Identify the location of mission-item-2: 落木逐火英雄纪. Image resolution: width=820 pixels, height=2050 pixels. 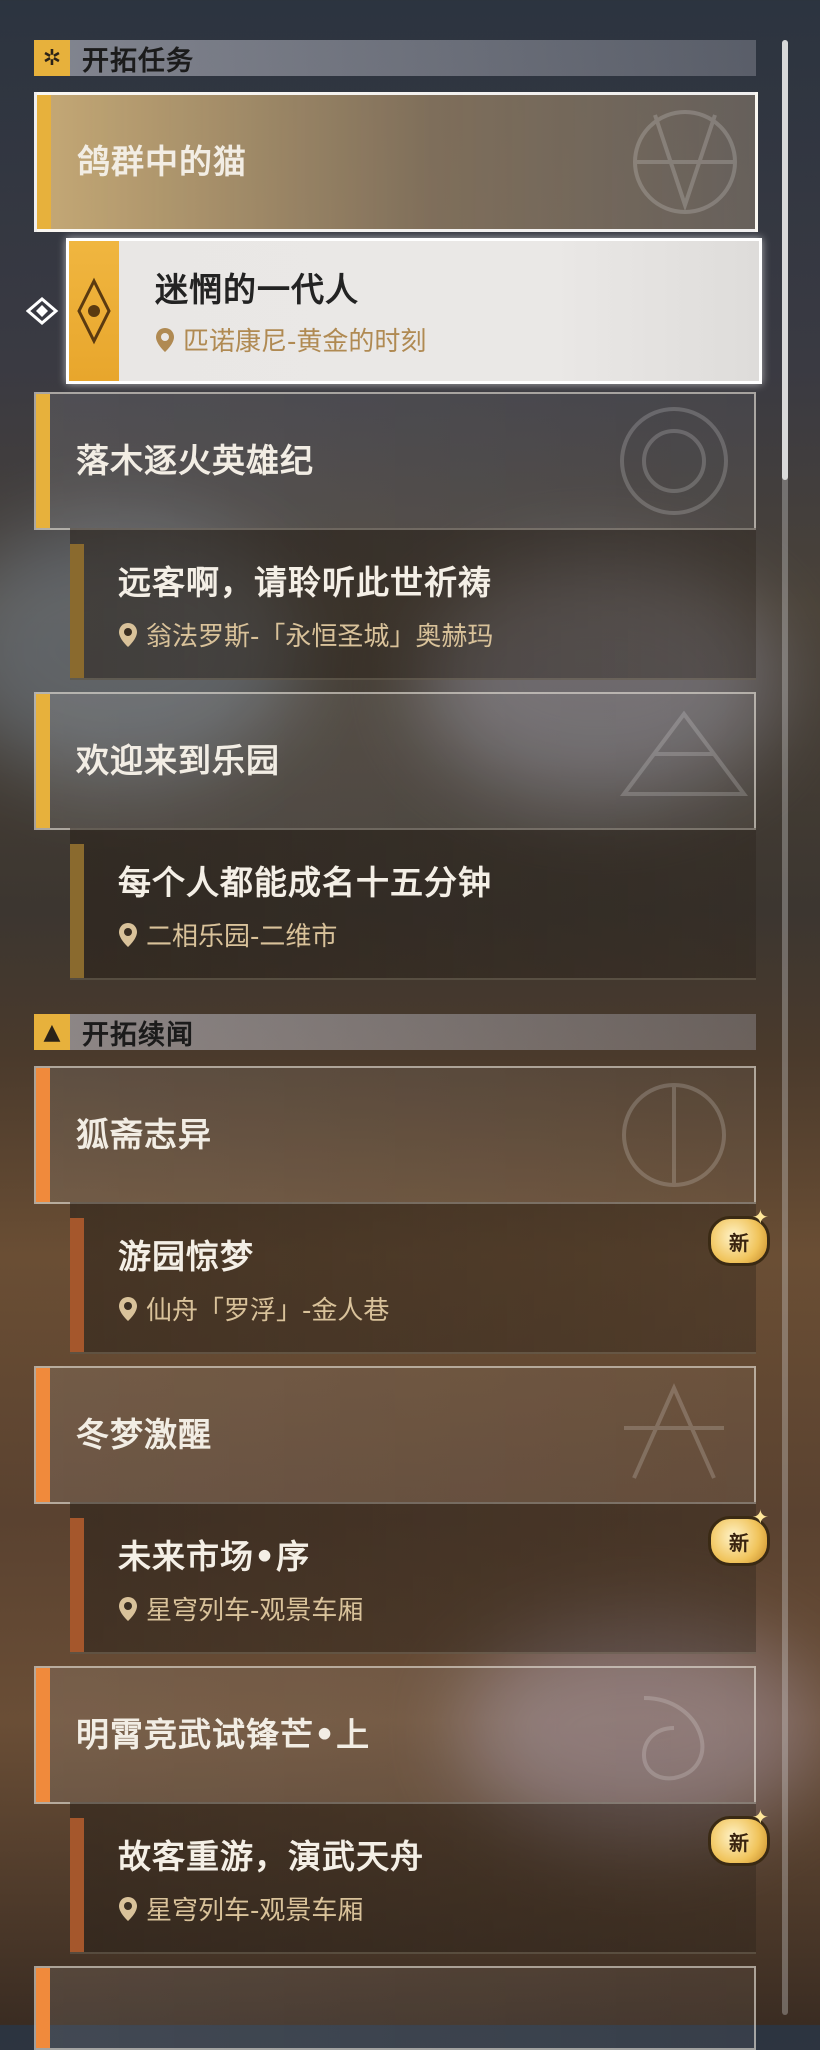
(395, 461).